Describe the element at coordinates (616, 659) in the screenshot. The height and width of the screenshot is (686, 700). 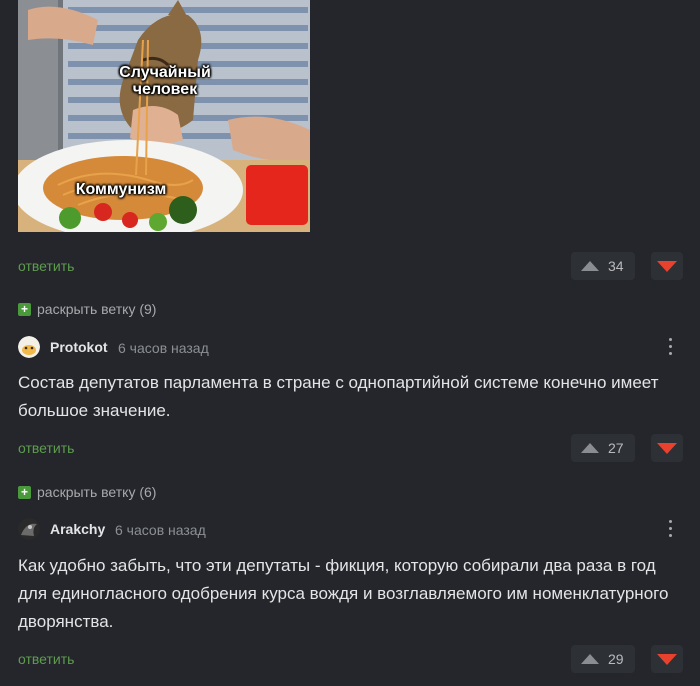
I see `vote-count: 29` at that location.